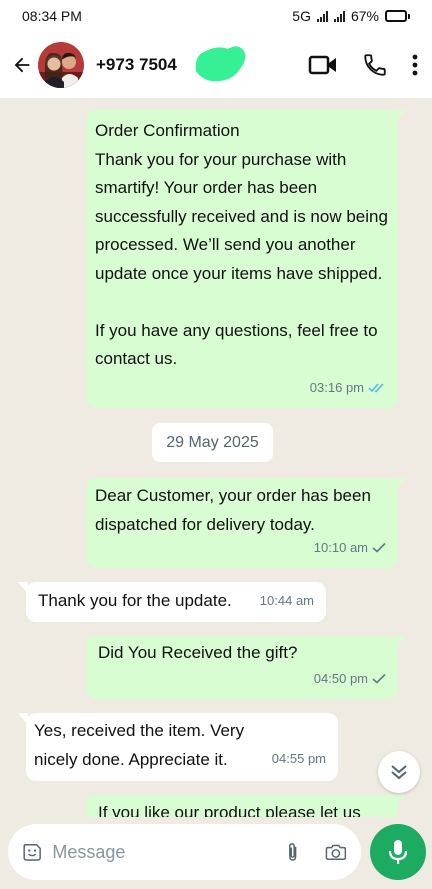 This screenshot has width=432, height=889. I want to click on message-text: Did You Received the gift?, so click(198, 652).